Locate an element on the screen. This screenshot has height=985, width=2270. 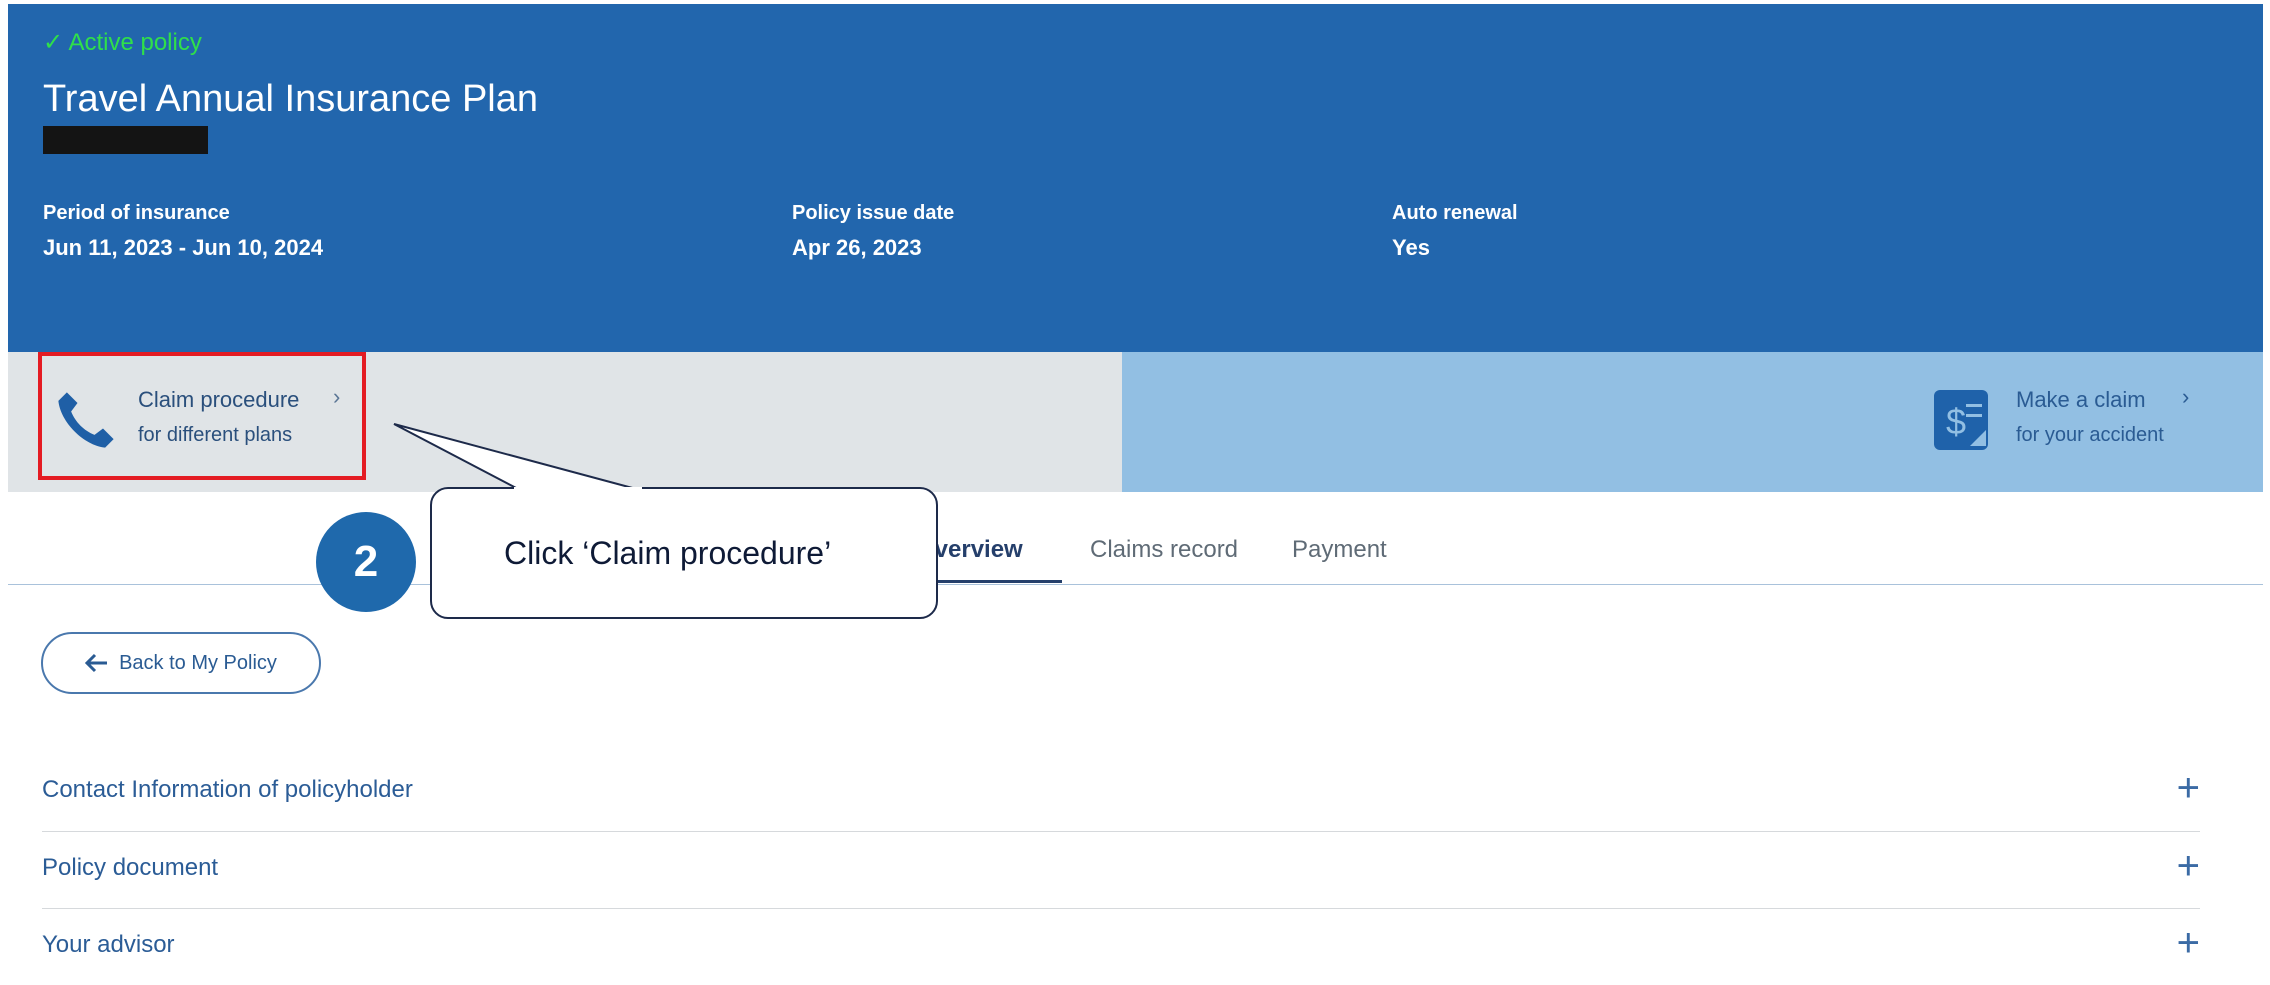
callout-pointer is located at coordinates (517, 457).